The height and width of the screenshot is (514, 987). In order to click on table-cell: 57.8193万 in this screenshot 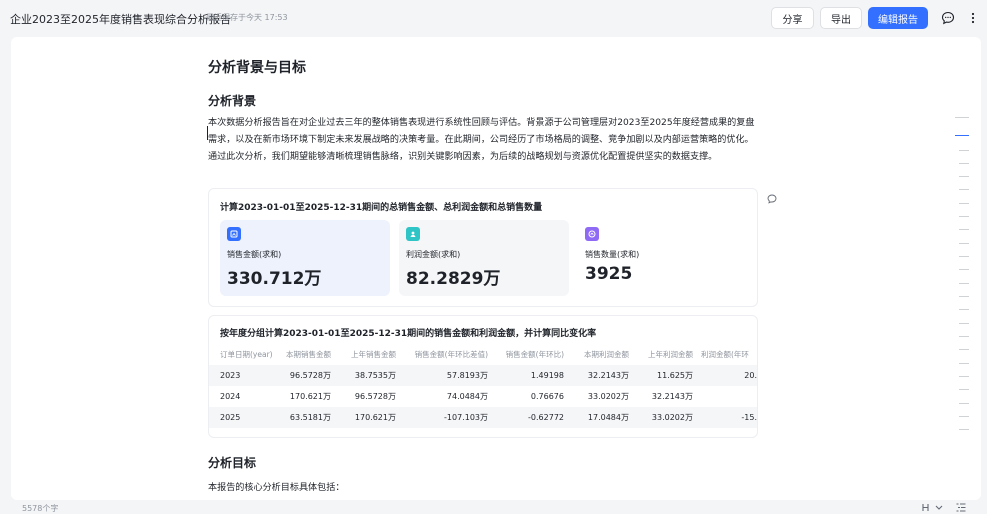, I will do `click(467, 375)`.